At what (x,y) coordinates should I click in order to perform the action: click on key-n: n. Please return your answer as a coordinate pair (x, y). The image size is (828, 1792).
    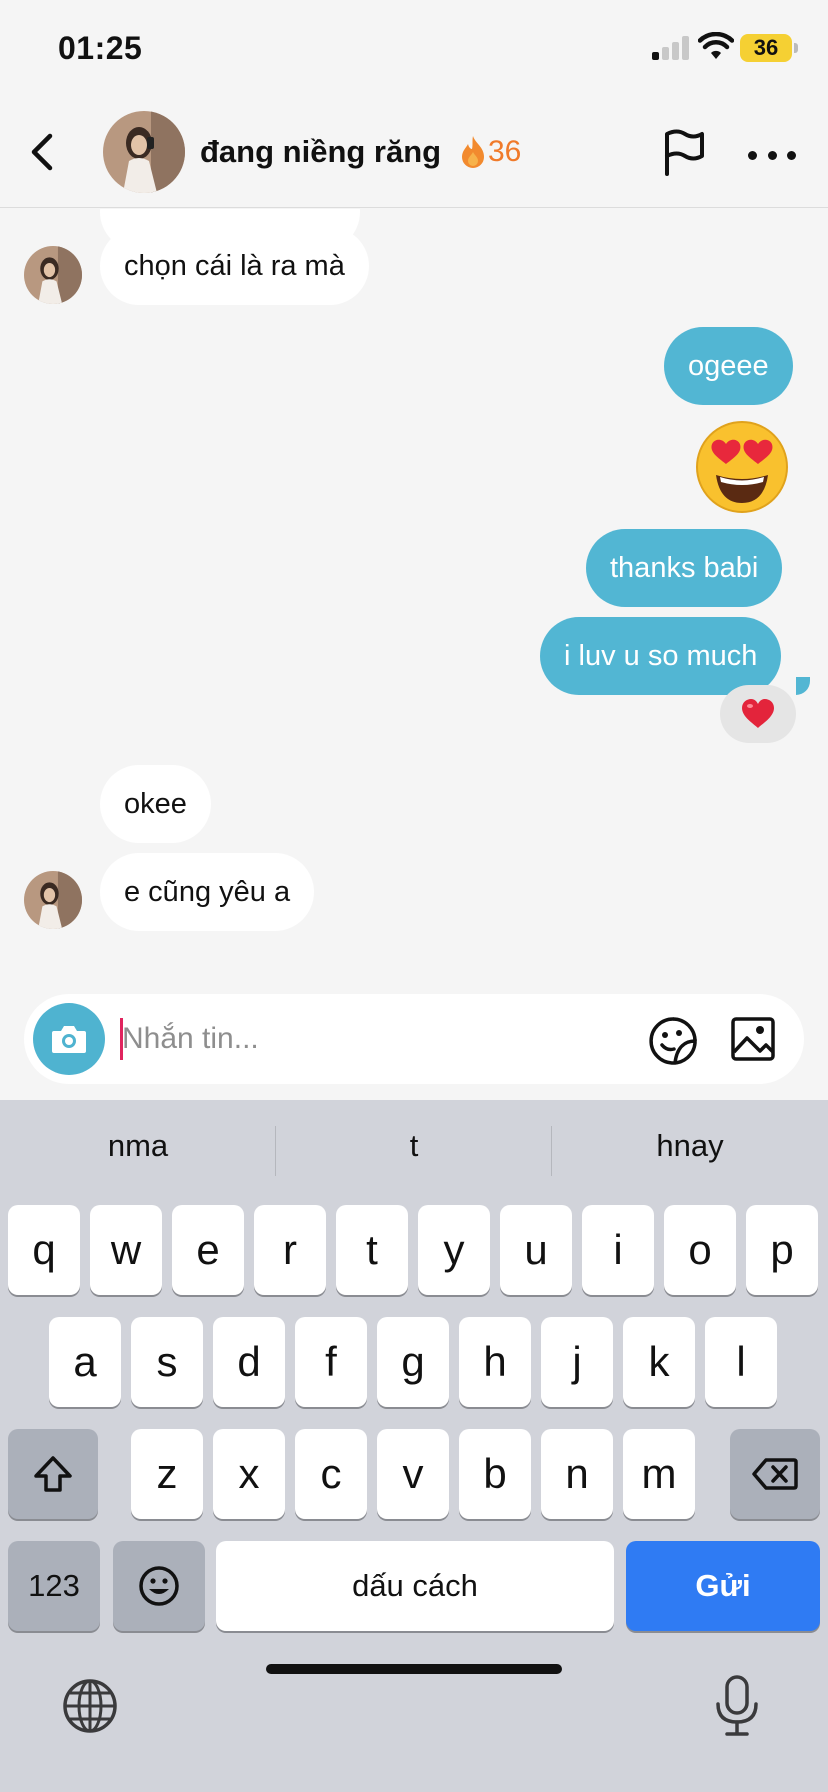
    Looking at the image, I should click on (577, 1474).